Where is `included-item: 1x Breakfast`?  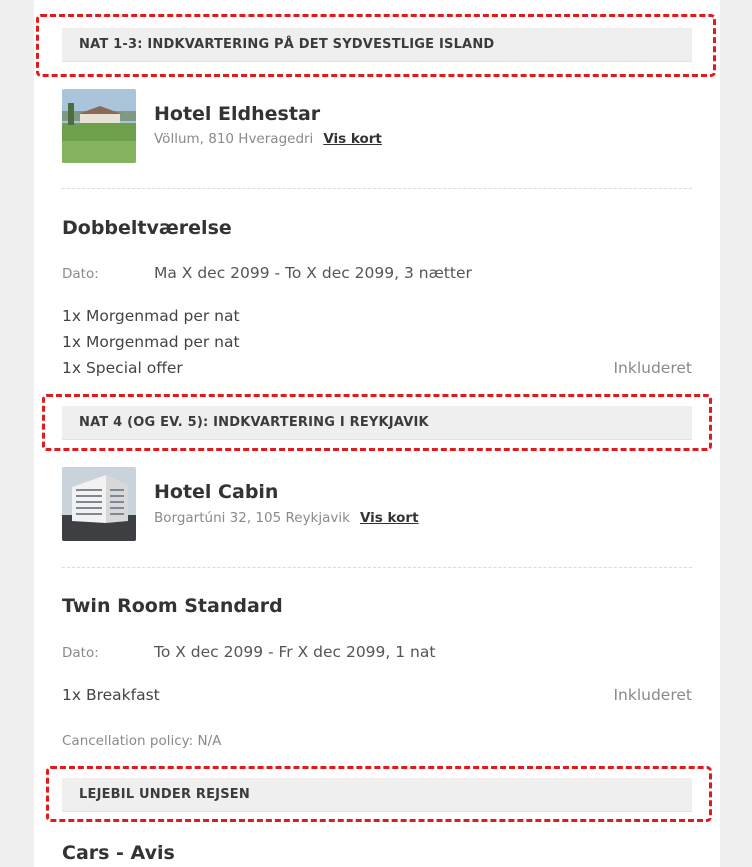
included-item: 1x Breakfast is located at coordinates (111, 695).